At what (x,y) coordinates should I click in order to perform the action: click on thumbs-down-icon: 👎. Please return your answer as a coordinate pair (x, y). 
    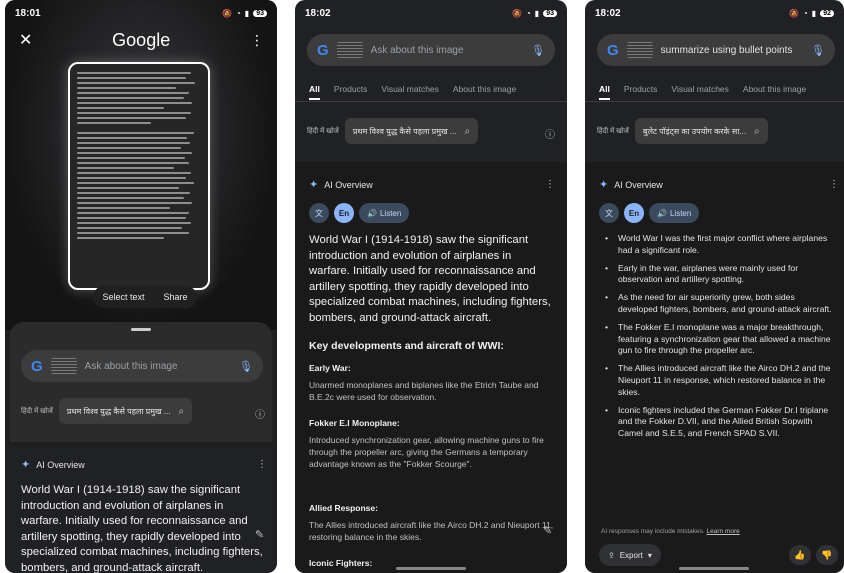
    Looking at the image, I should click on (827, 554).